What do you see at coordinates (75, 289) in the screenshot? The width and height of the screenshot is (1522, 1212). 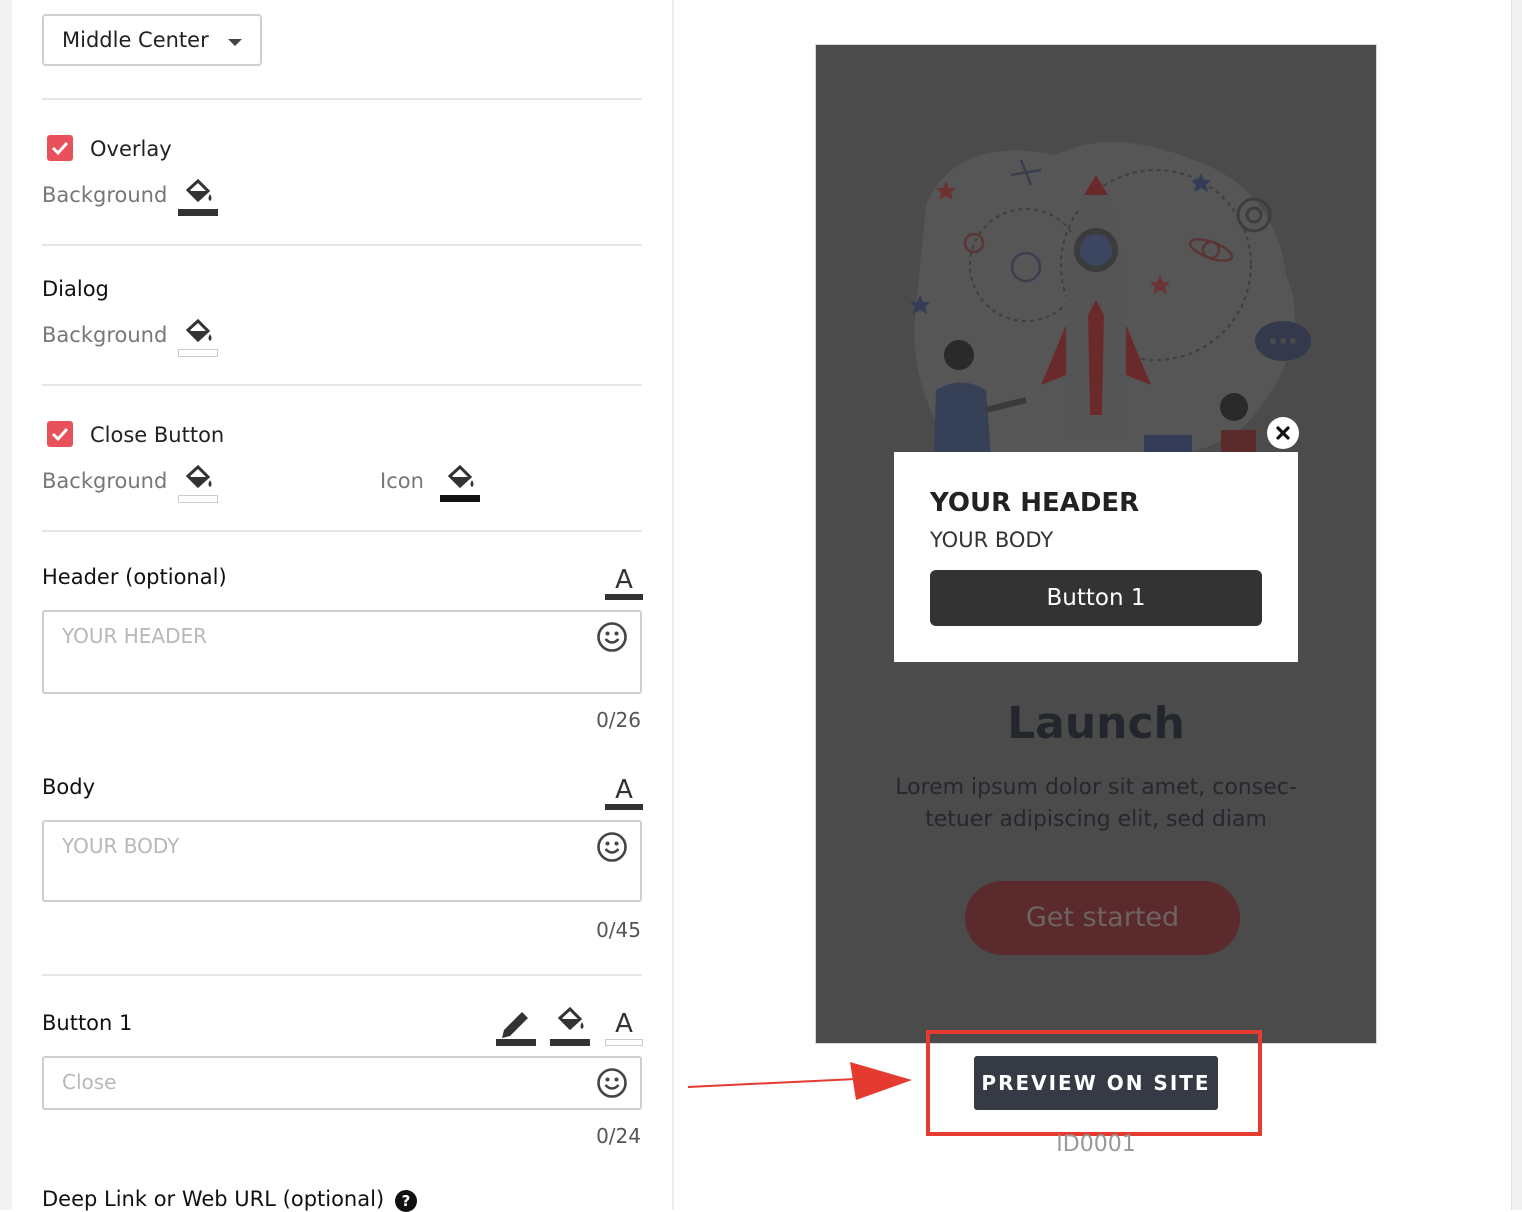 I see `dialog-section-title: Dialog` at bounding box center [75, 289].